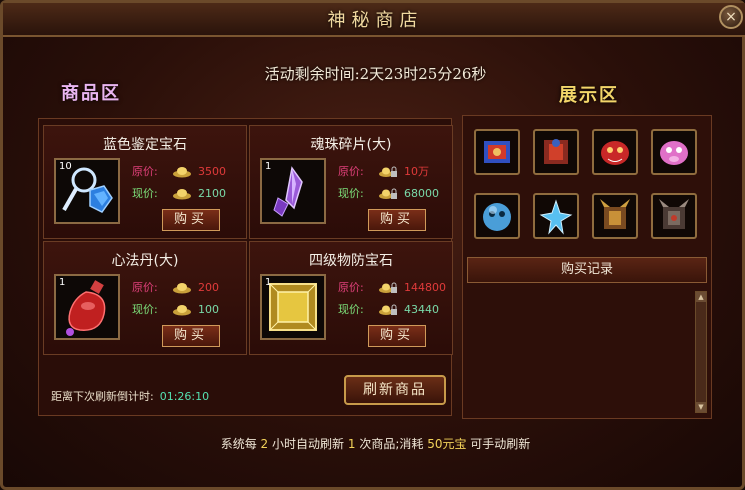 The width and height of the screenshot is (745, 490). What do you see at coordinates (500, 444) in the screenshot?
I see `footer-text-4: 可手动刷新` at bounding box center [500, 444].